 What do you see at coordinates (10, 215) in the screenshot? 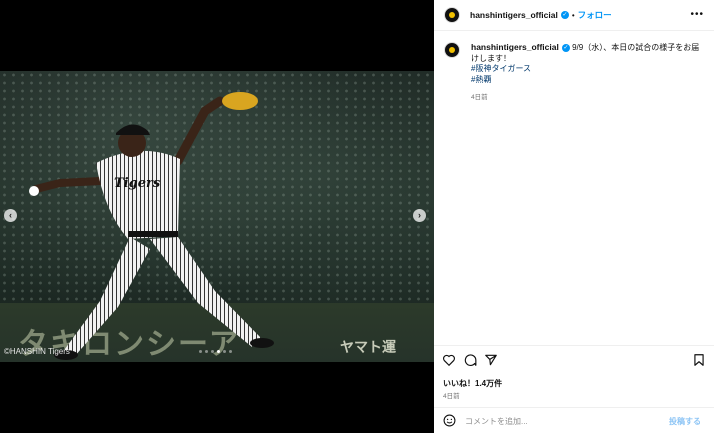
I see `carousel-prev-button: ‹` at bounding box center [10, 215].